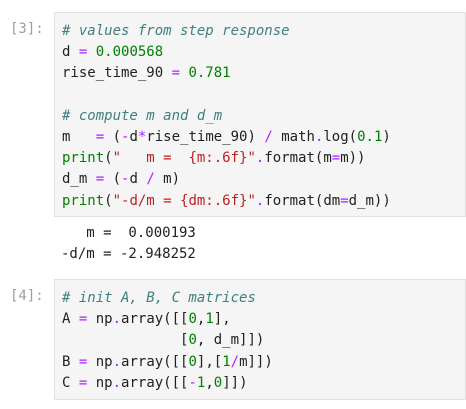  What do you see at coordinates (205, 136) in the screenshot?
I see `code-token: rise_time_90)` at bounding box center [205, 136].